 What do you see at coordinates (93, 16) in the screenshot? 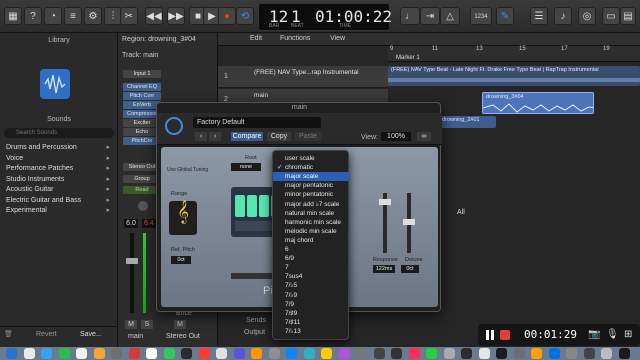
I see `settings-icon: ⚙` at bounding box center [93, 16].